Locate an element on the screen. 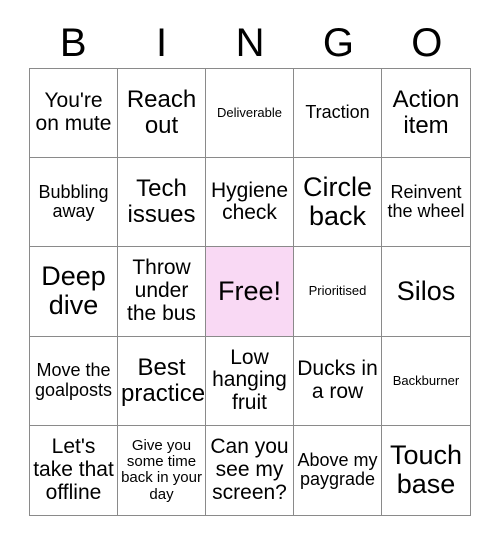 The width and height of the screenshot is (500, 544). bingo-cell-label: Deliverable is located at coordinates (249, 113).